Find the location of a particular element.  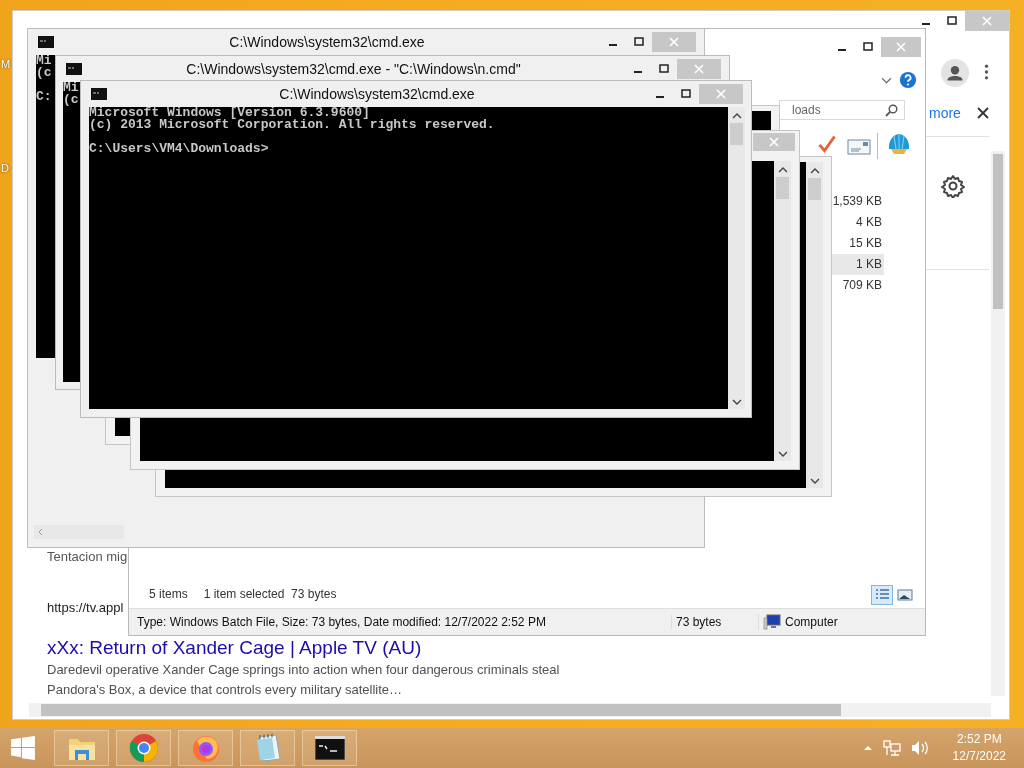

file-size-cell: 15 KB is located at coordinates (858, 243).